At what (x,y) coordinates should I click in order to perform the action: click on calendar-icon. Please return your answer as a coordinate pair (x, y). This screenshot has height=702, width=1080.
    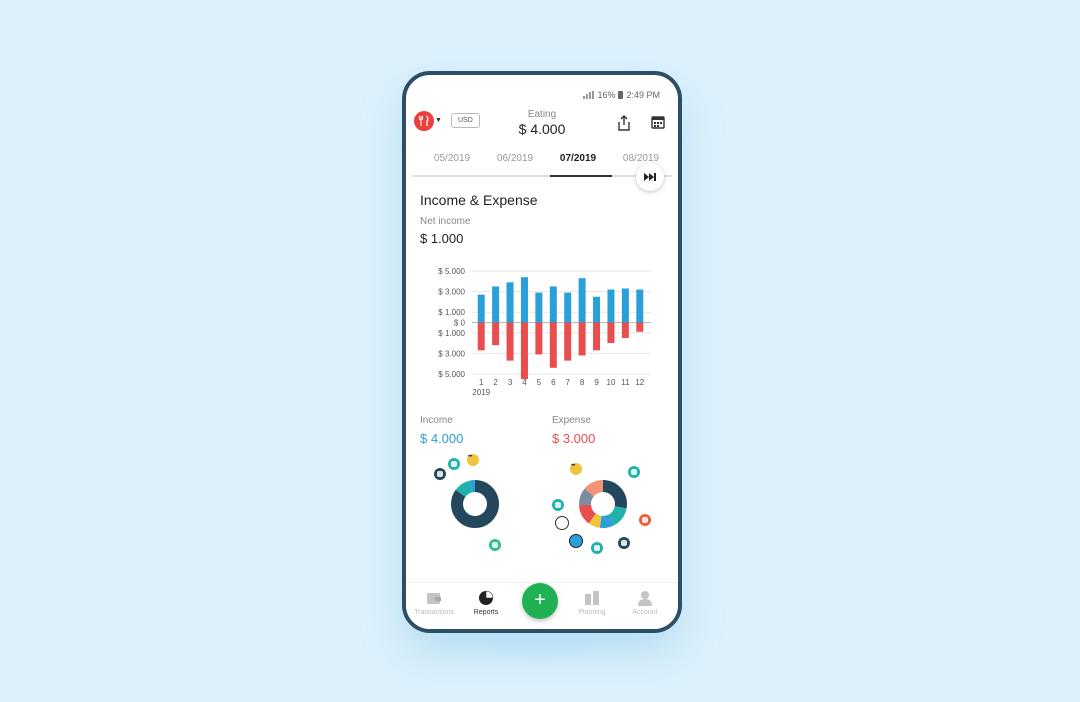
    Looking at the image, I should click on (658, 124).